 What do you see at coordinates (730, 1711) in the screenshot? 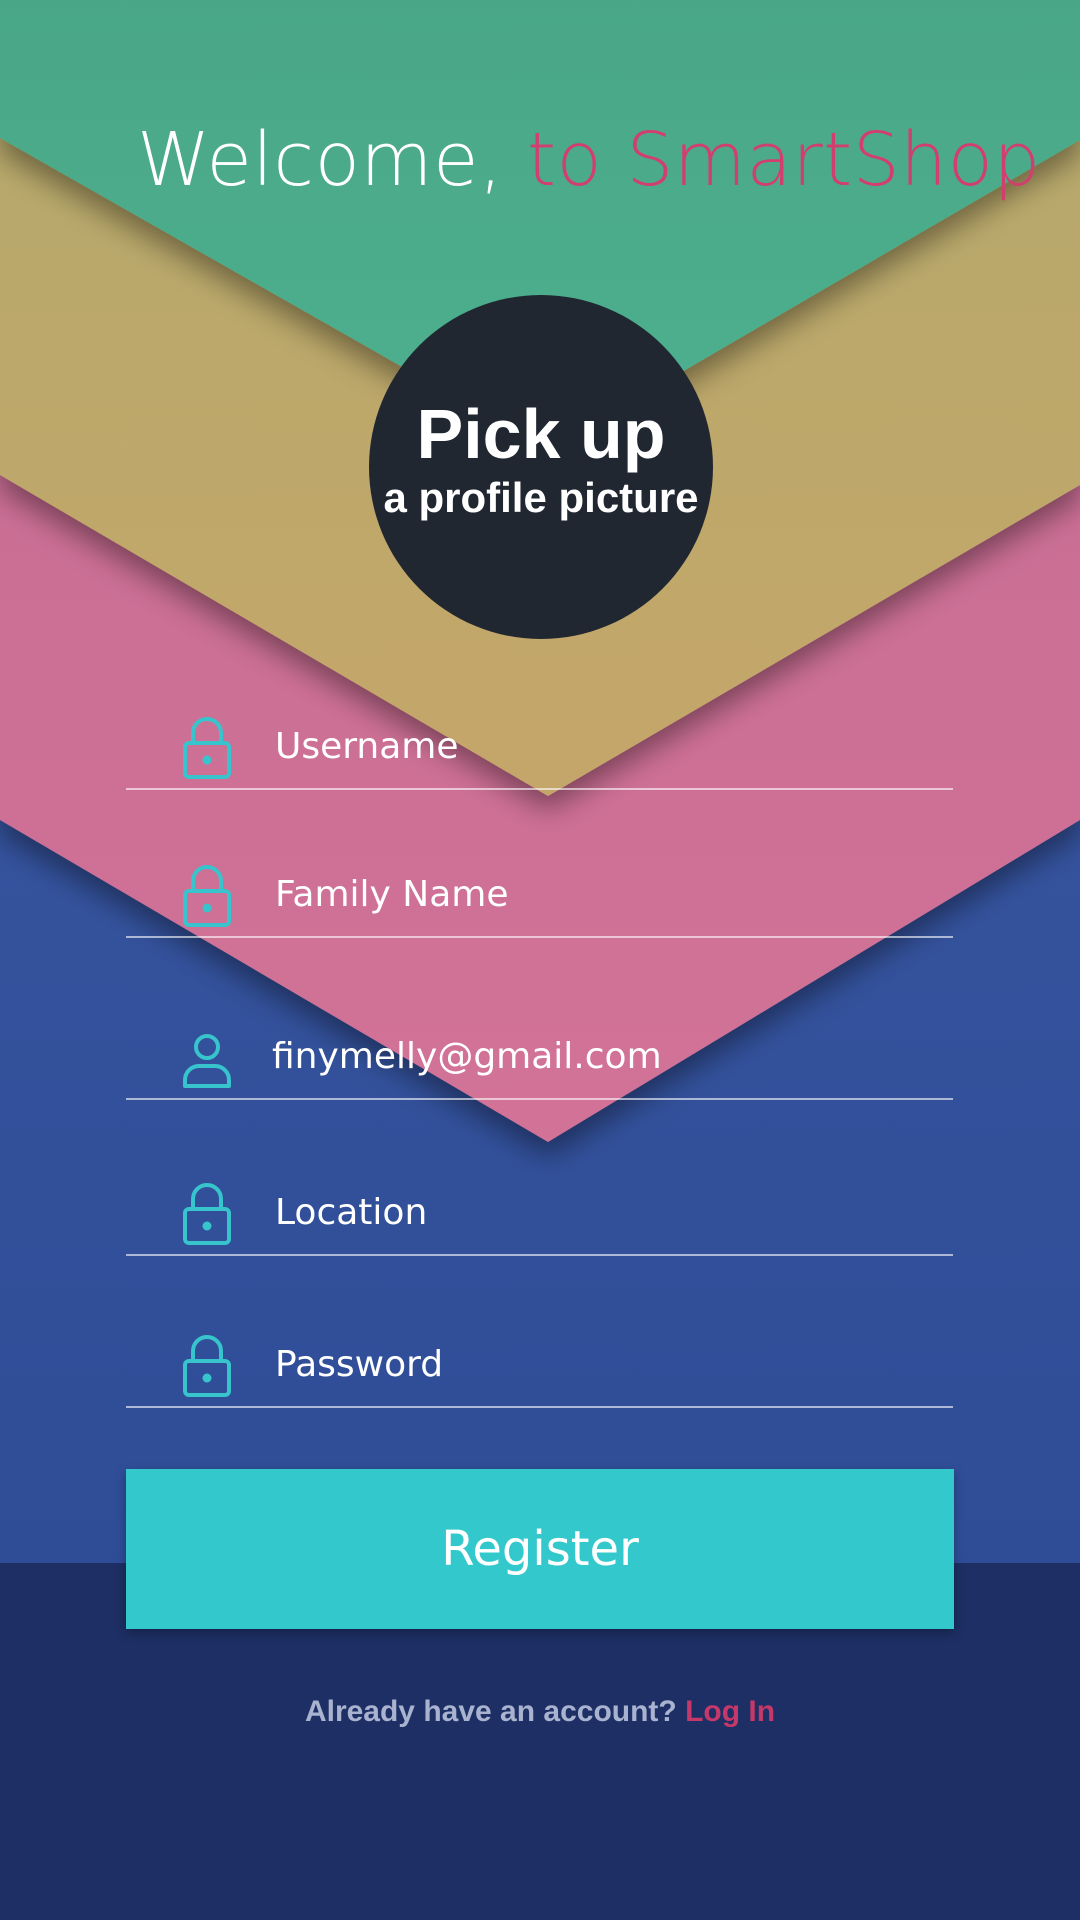
I see `login-link: Log In` at bounding box center [730, 1711].